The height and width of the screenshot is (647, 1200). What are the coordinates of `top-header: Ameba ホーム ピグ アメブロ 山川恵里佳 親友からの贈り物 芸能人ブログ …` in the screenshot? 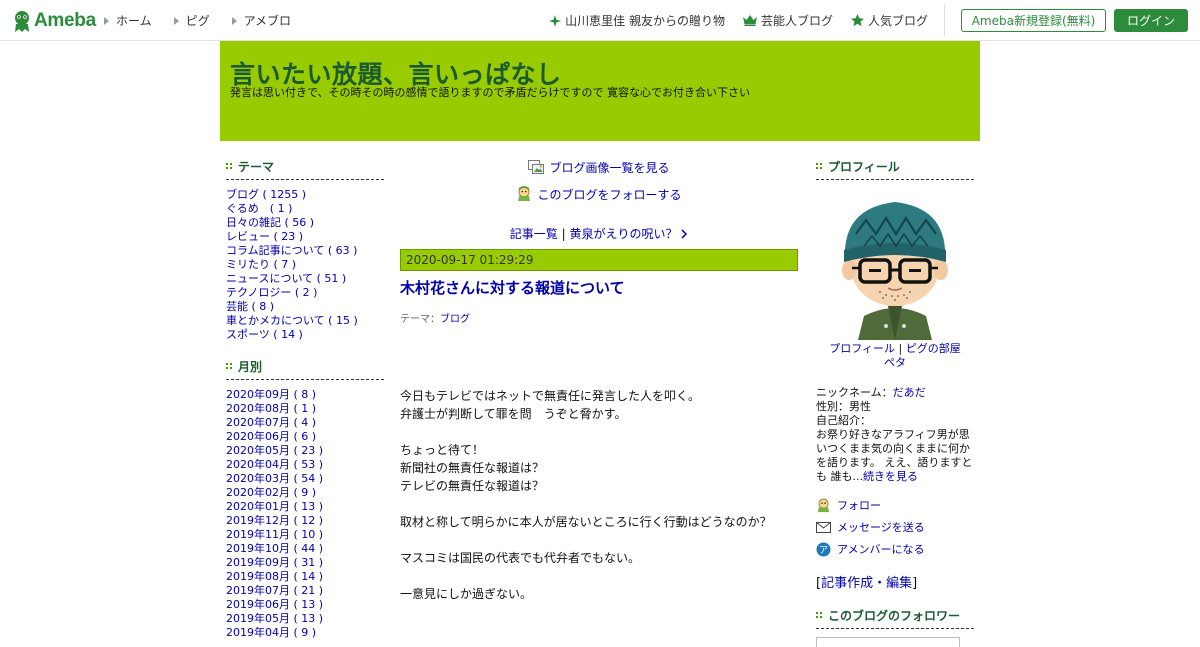 It's located at (600, 20).